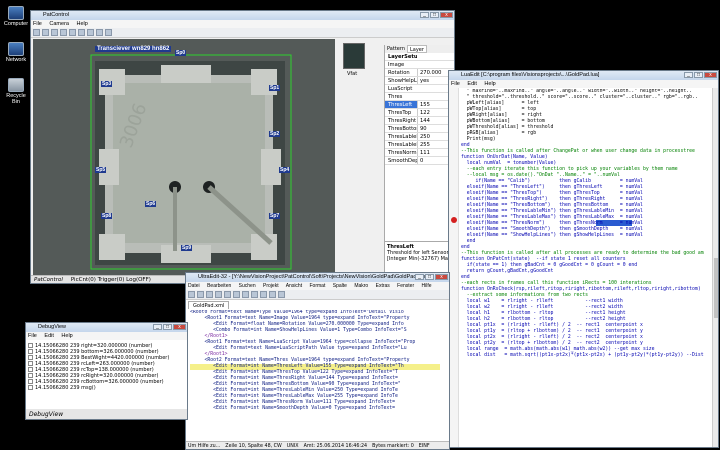  I want to click on debugview-menubar: File Edit Help, so click(106, 336).